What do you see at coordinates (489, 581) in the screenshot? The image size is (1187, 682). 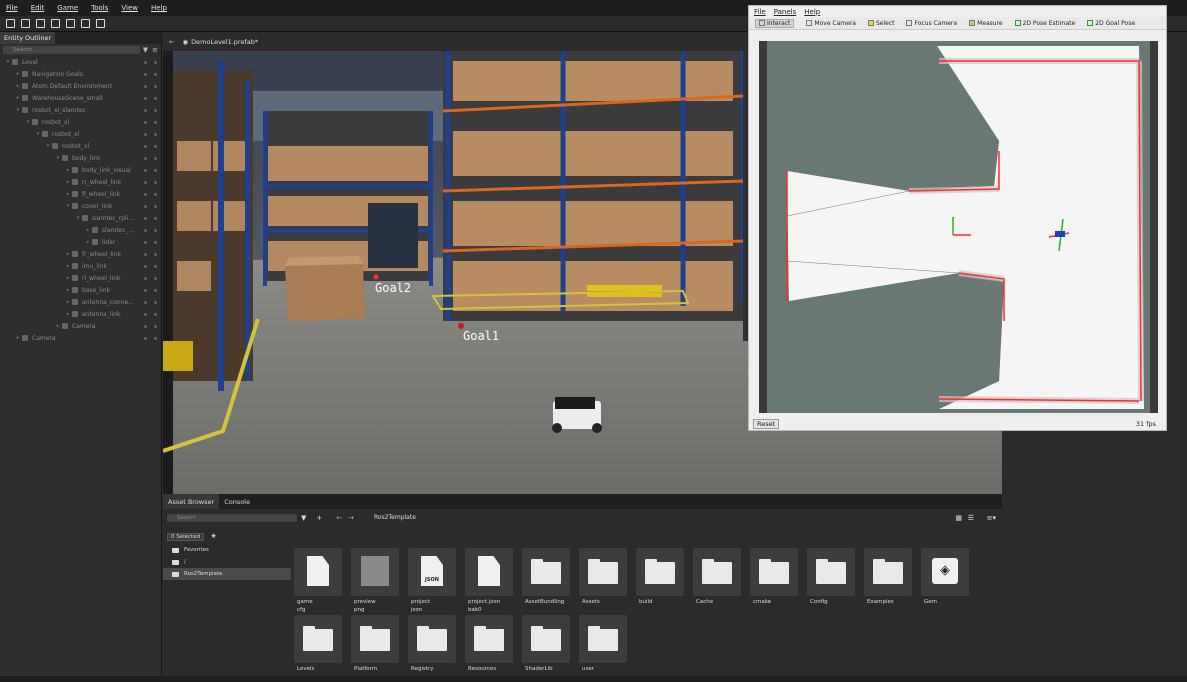 I see `asset-tile: project.json bak0` at bounding box center [489, 581].